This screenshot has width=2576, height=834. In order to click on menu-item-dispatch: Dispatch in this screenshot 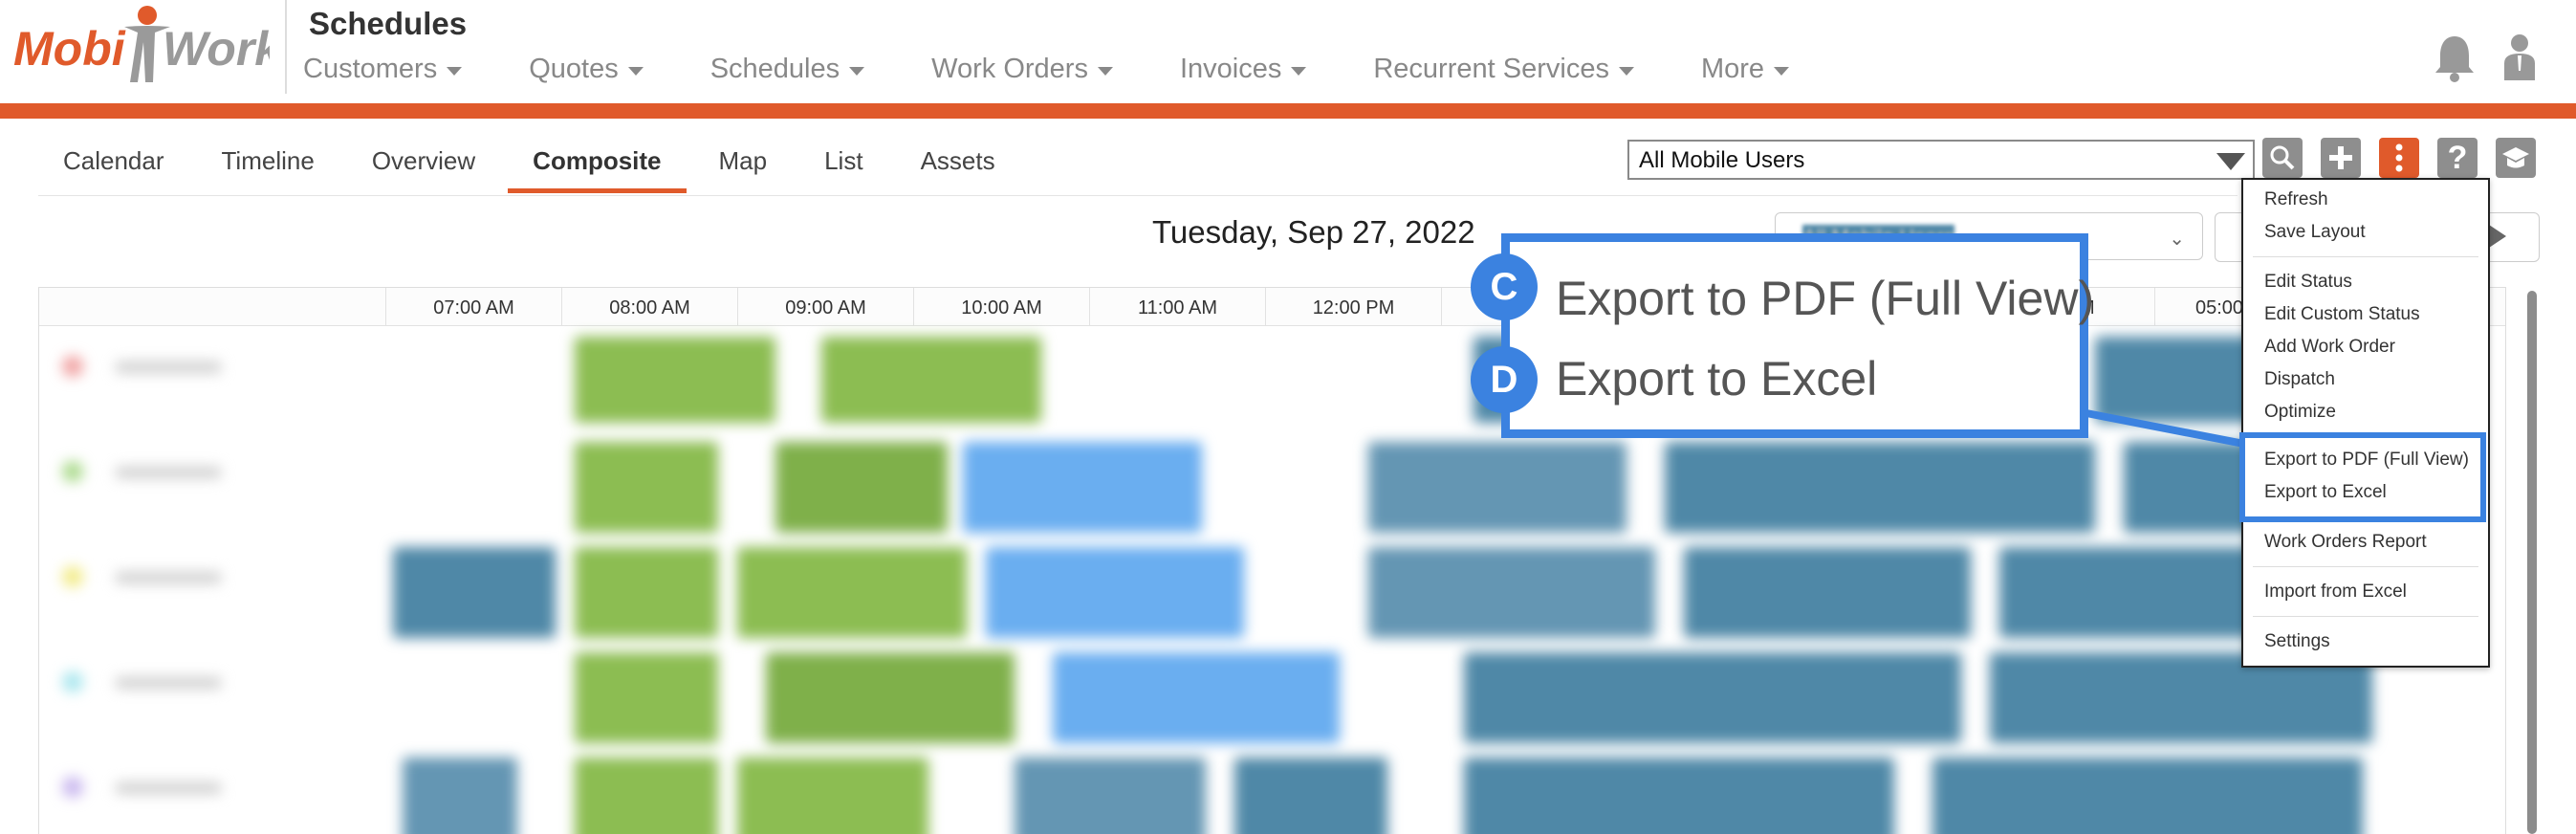, I will do `click(2299, 379)`.